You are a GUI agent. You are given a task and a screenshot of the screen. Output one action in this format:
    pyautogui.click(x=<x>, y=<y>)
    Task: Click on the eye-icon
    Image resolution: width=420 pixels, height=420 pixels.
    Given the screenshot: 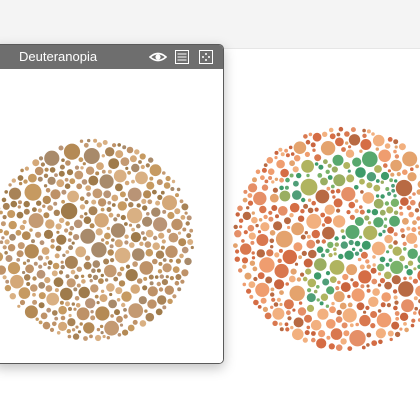 What is the action you would take?
    pyautogui.click(x=158, y=57)
    